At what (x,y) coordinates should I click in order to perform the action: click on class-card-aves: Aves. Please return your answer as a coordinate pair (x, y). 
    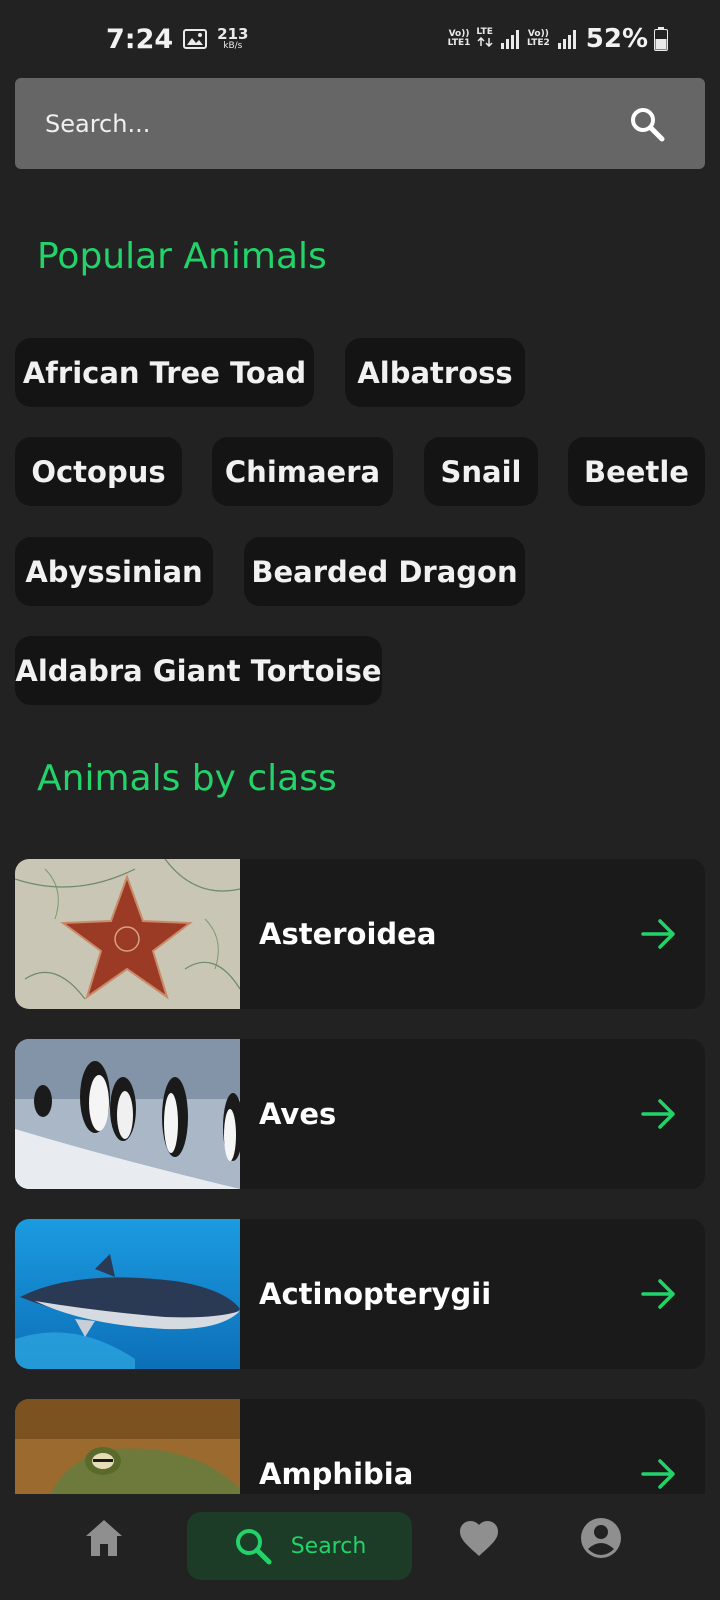
    Looking at the image, I should click on (360, 1114).